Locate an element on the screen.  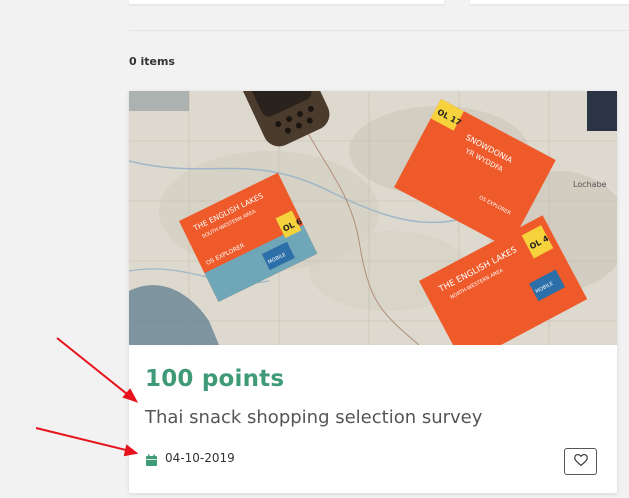
annotation-arrow-date is located at coordinates (83, 439).